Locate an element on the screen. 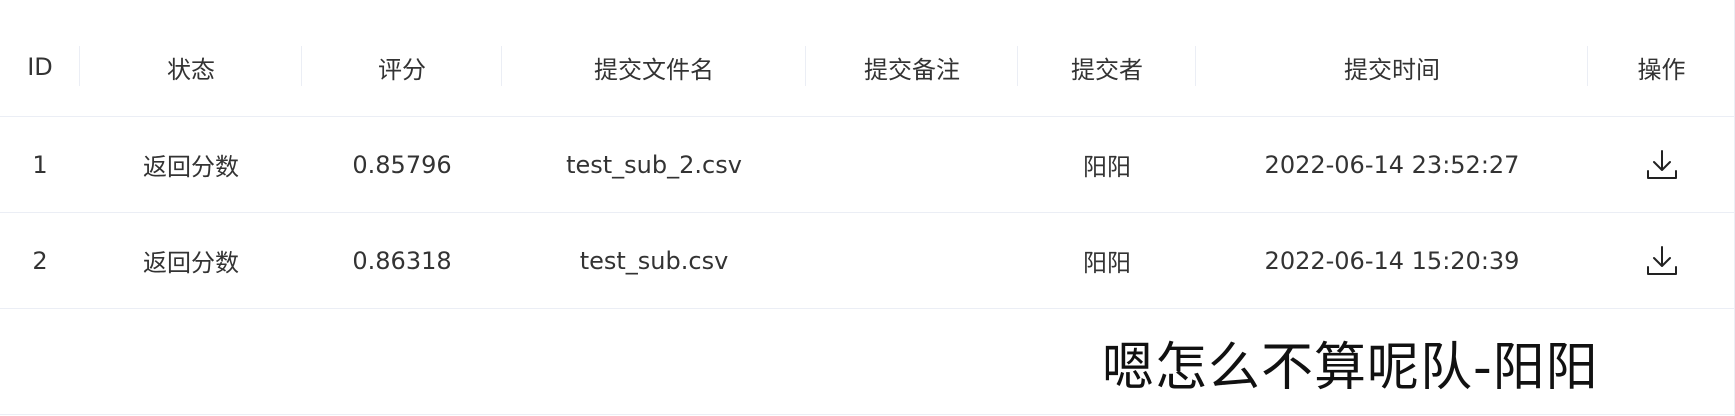  cell-id: 2 is located at coordinates (40, 260).